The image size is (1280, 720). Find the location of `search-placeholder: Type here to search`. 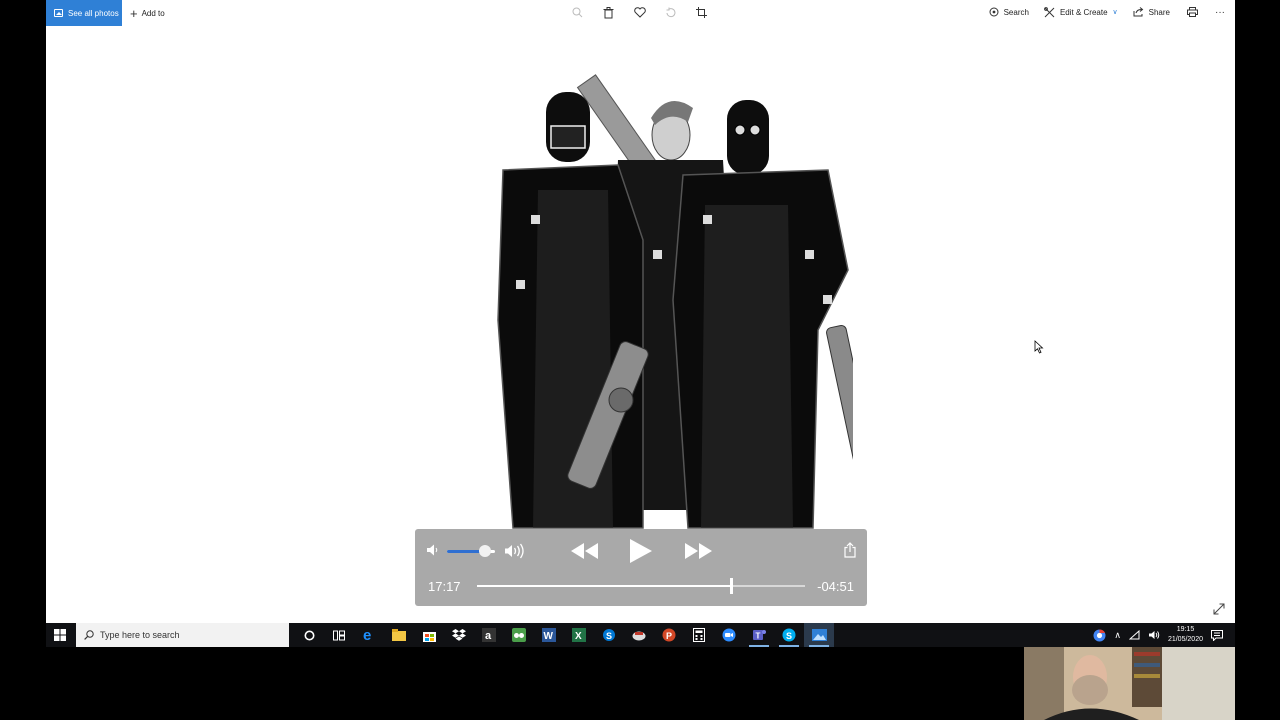

search-placeholder: Type here to search is located at coordinates (140, 635).